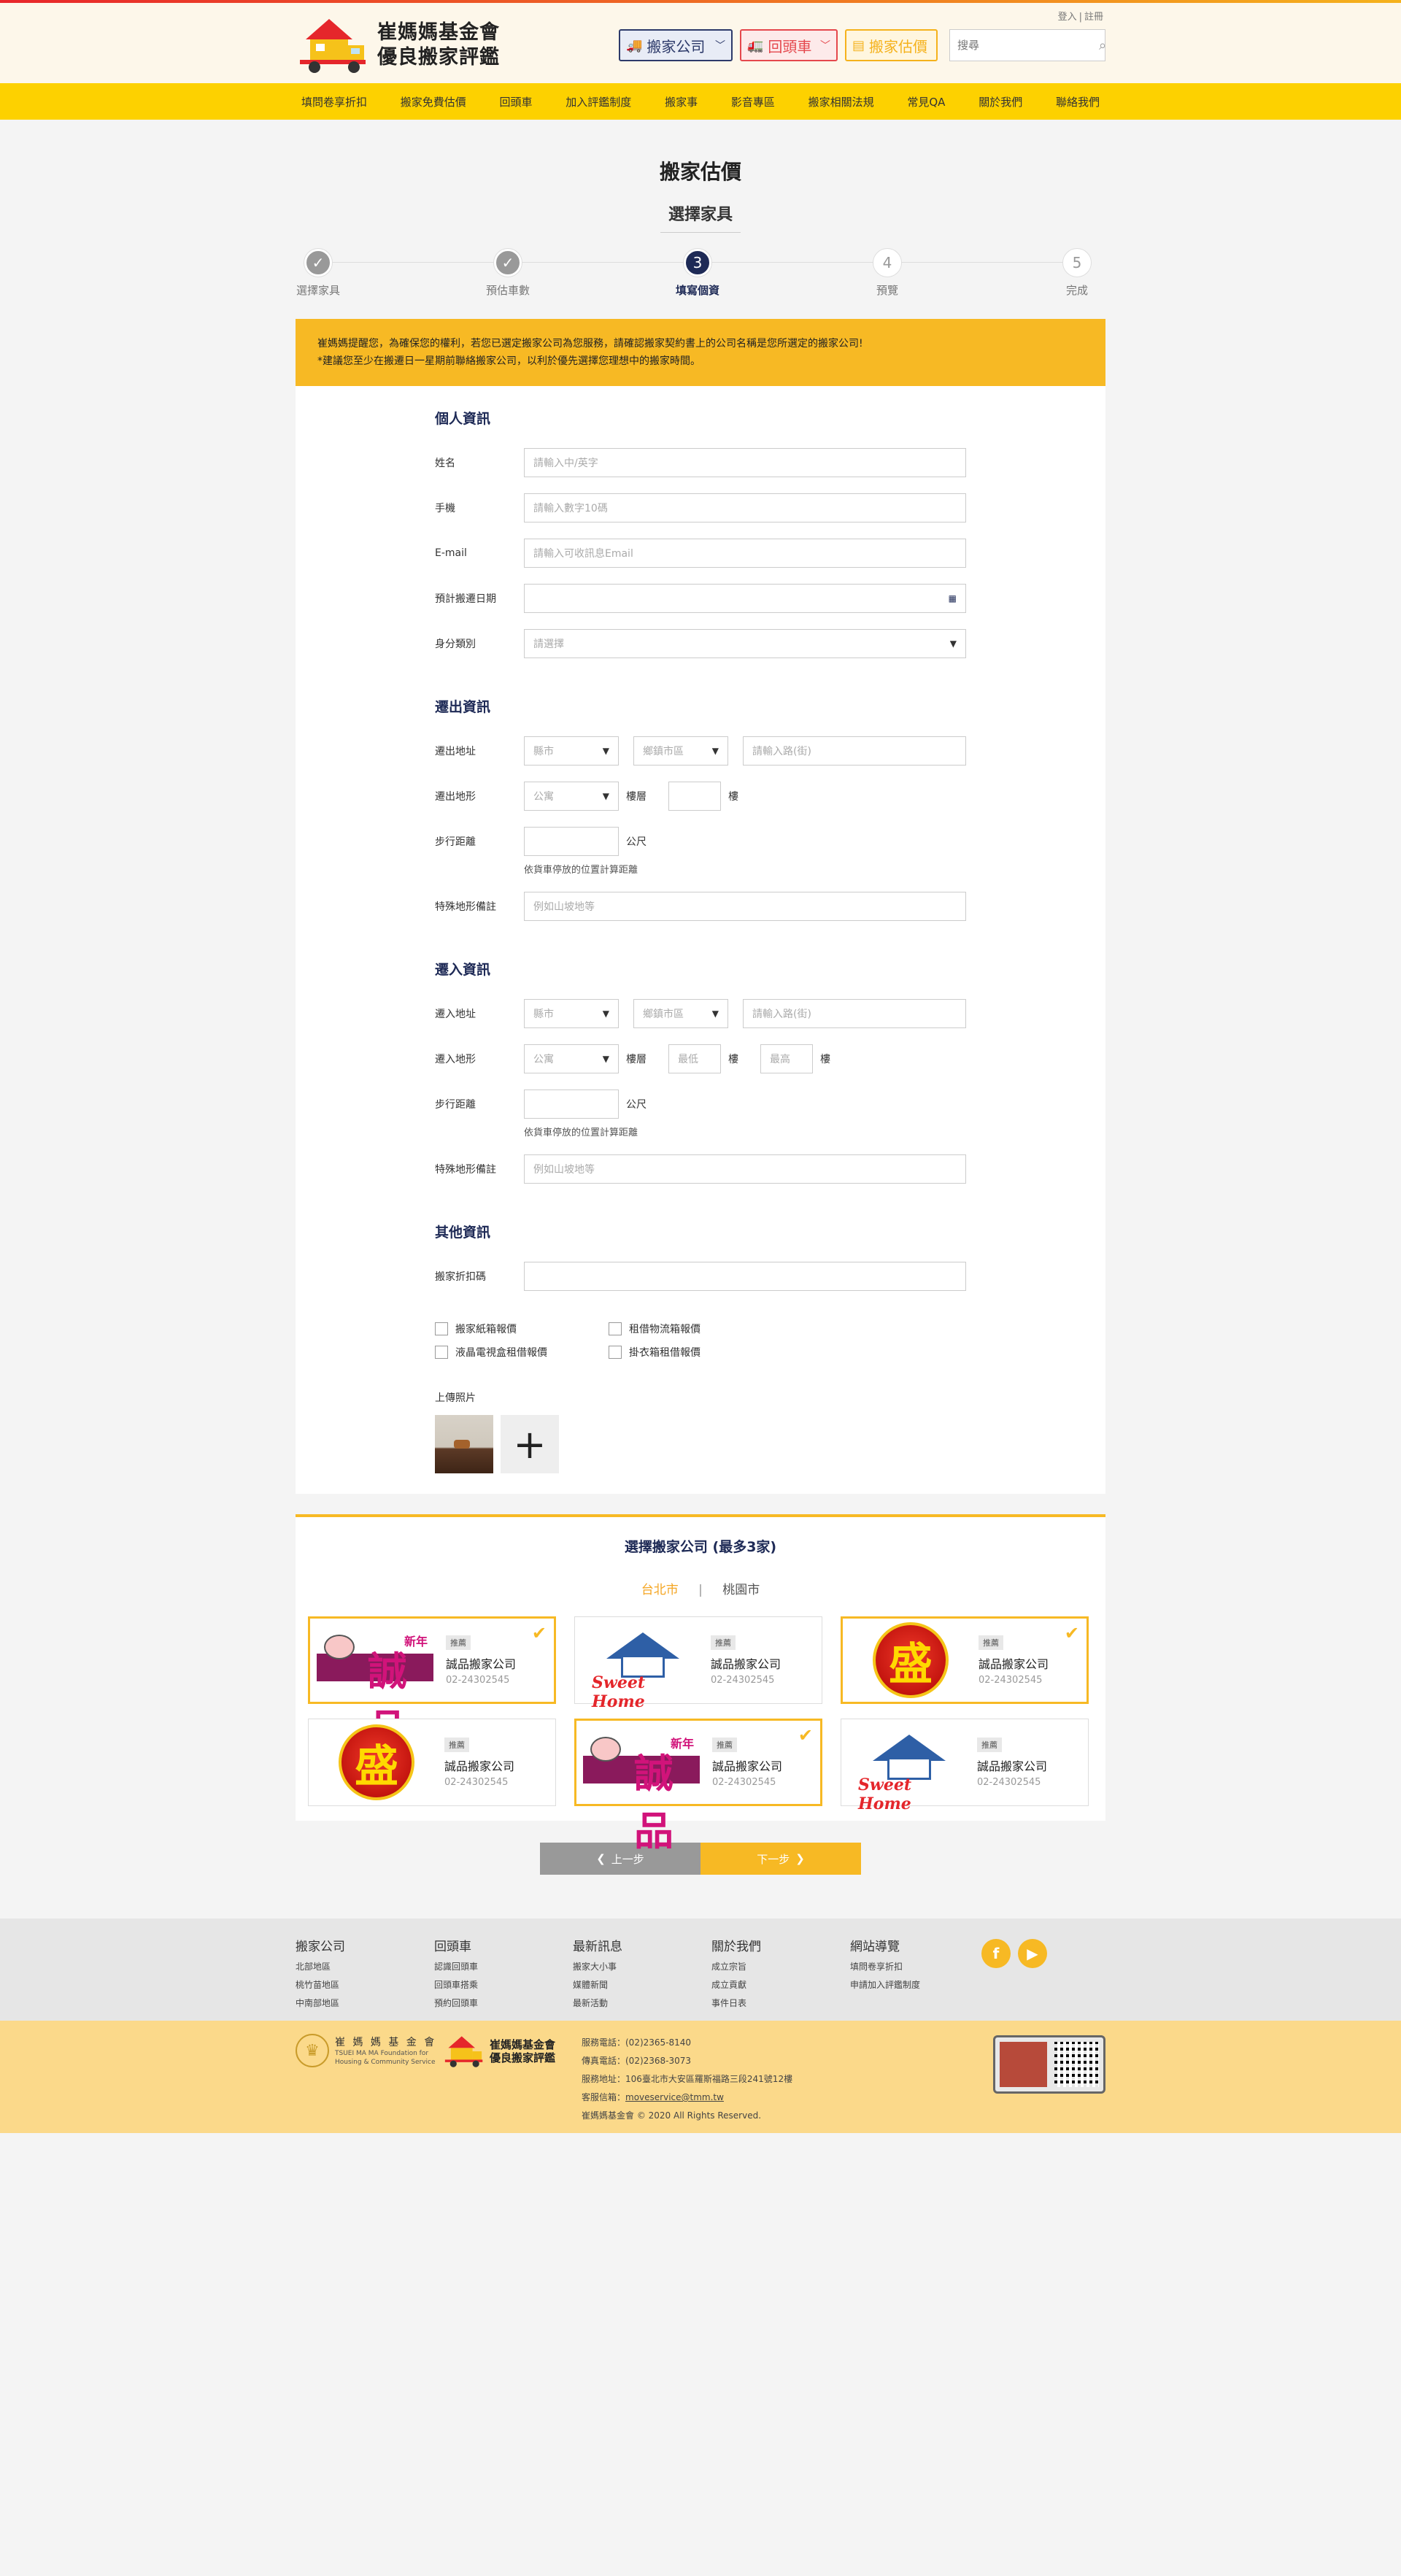 The width and height of the screenshot is (1401, 2576). What do you see at coordinates (433, 102) in the screenshot?
I see `nav-item-free-estimate: 搬家免費估價` at bounding box center [433, 102].